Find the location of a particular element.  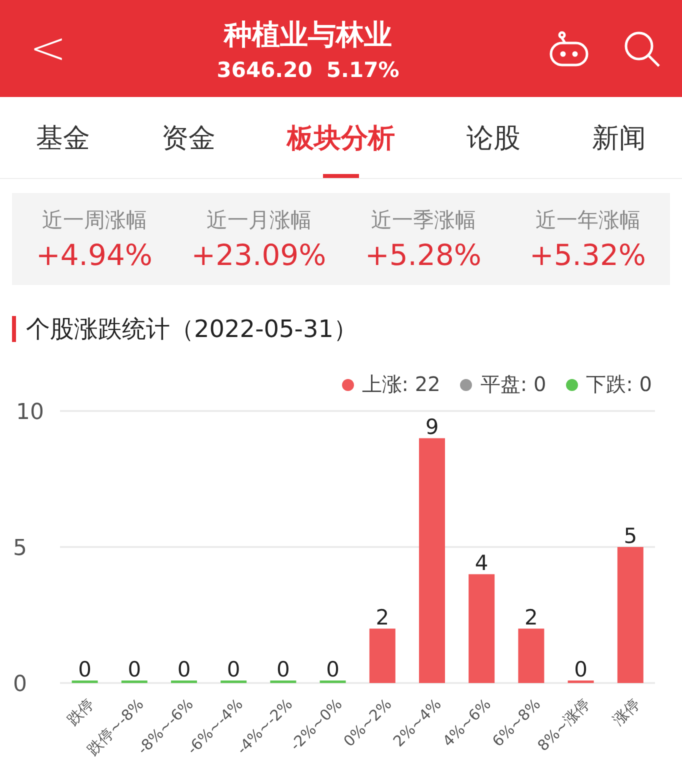

x-axis-label: 涨停 is located at coordinates (626, 712).